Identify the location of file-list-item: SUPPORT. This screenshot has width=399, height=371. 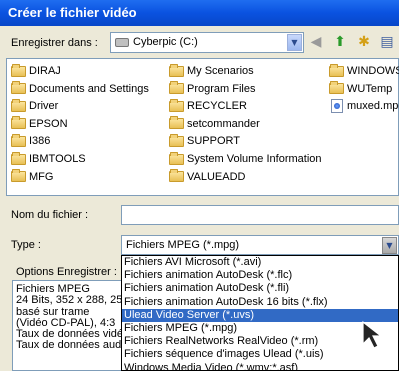
(204, 141).